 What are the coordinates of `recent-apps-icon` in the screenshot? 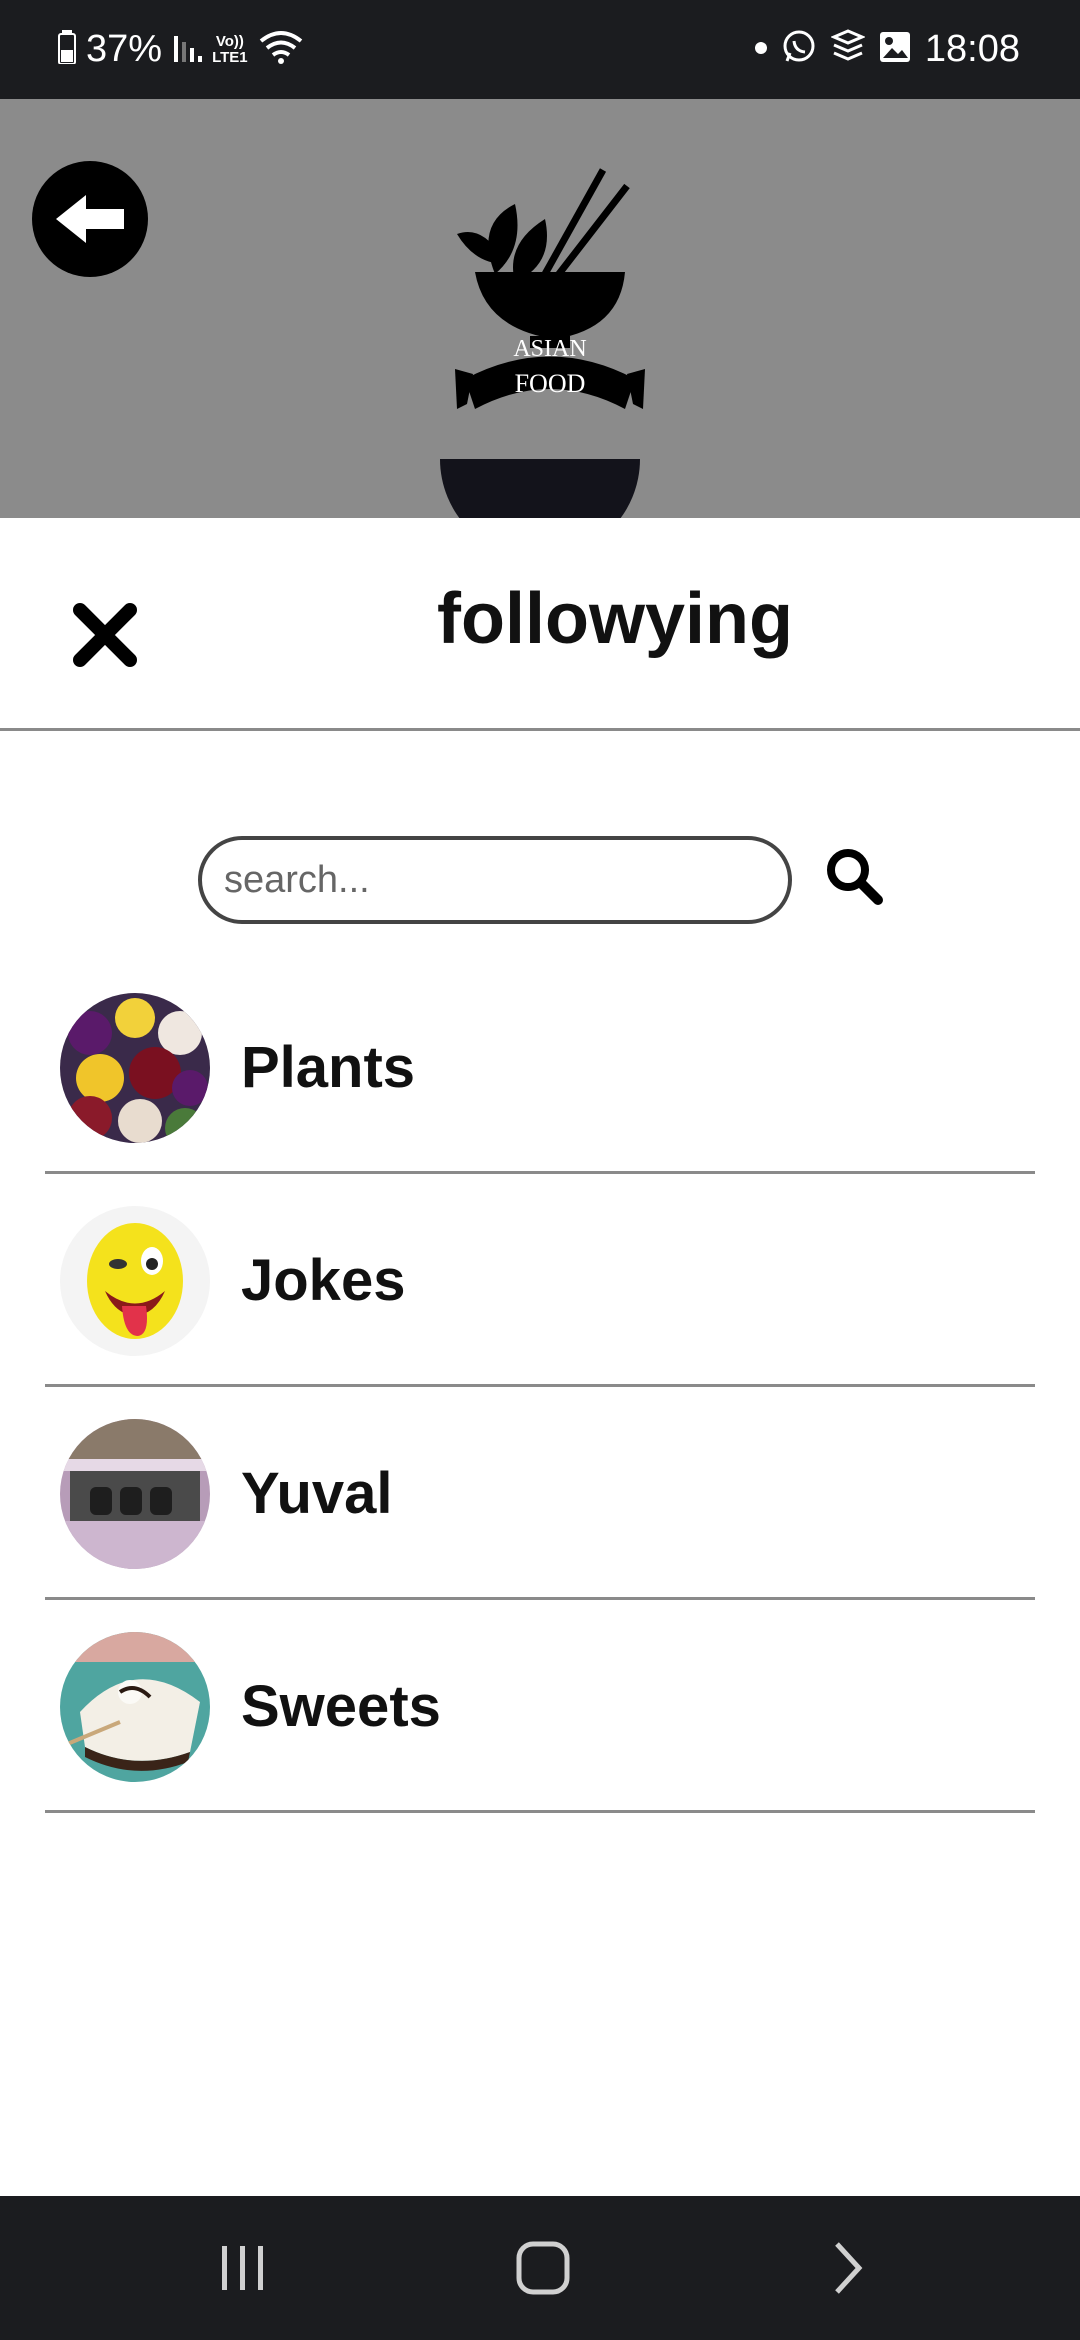 It's located at (242, 2268).